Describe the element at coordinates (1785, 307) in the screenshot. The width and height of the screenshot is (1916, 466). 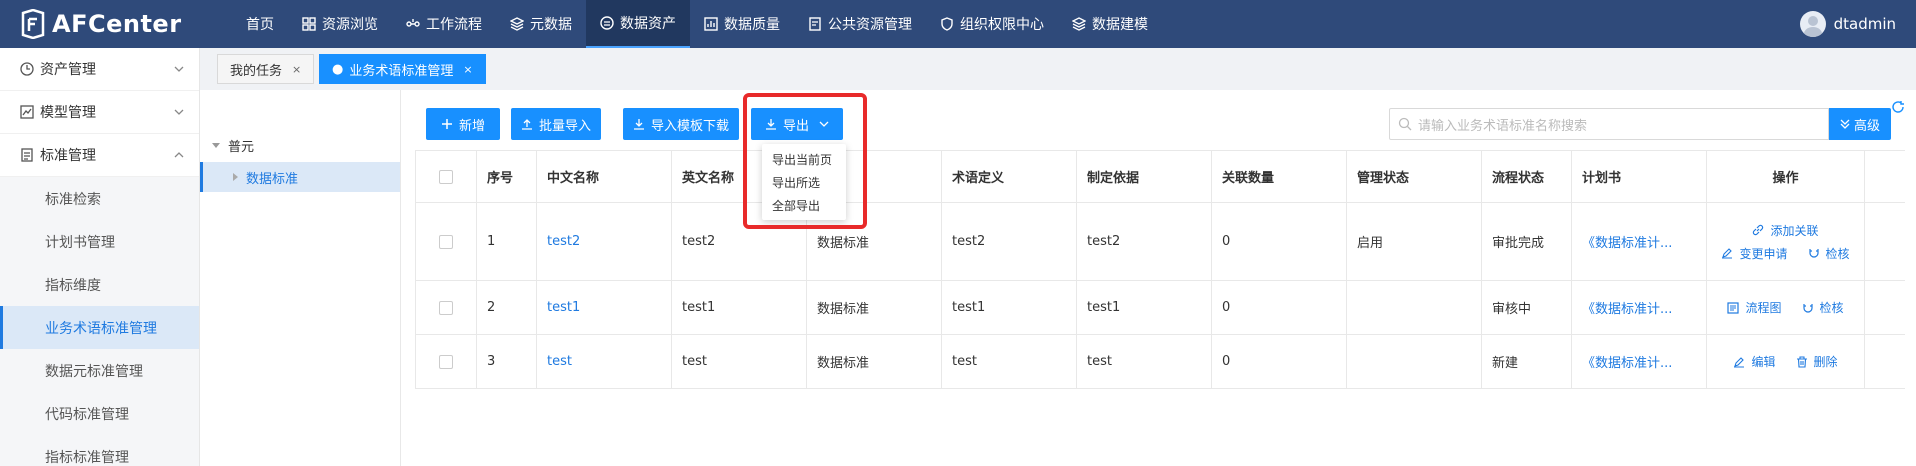
I see `action-line: 流程图 检核` at that location.